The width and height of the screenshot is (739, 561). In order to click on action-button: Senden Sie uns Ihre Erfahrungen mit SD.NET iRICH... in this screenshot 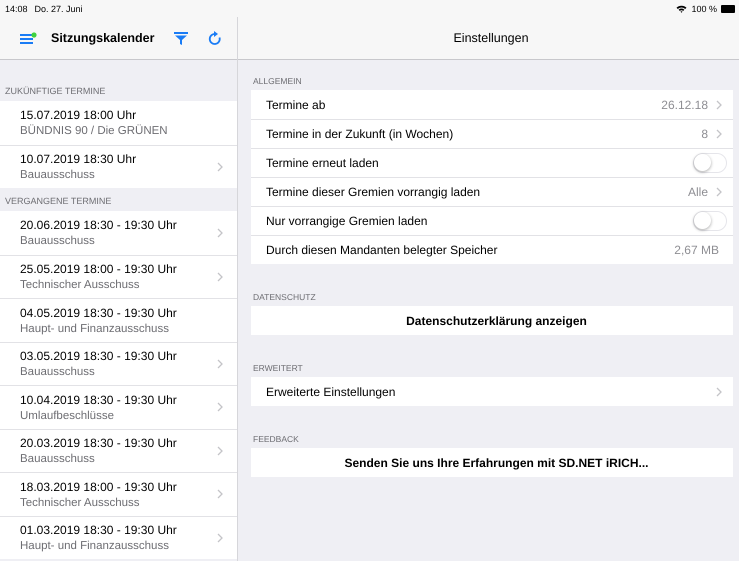, I will do `click(492, 462)`.